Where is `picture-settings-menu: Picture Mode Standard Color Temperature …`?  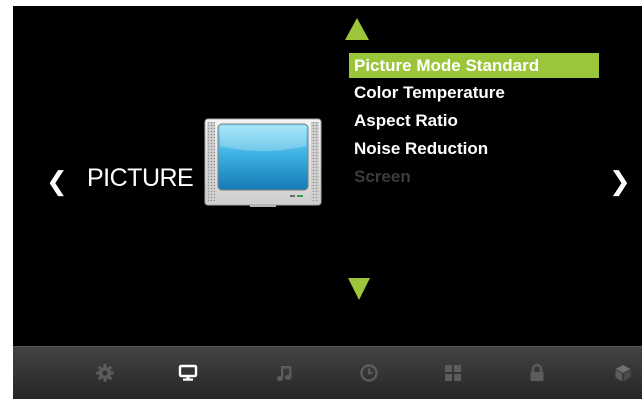 picture-settings-menu: Picture Mode Standard Color Temperature … is located at coordinates (474, 122).